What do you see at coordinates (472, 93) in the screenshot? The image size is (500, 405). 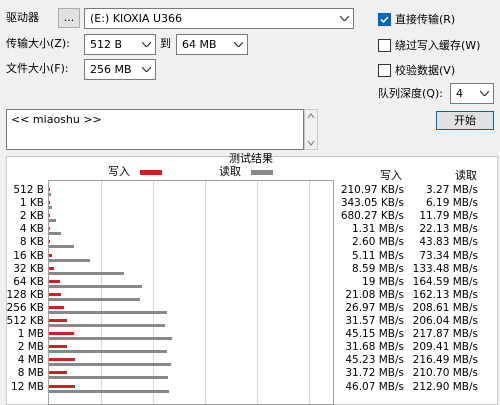 I see `queue-depth-select: 4` at bounding box center [472, 93].